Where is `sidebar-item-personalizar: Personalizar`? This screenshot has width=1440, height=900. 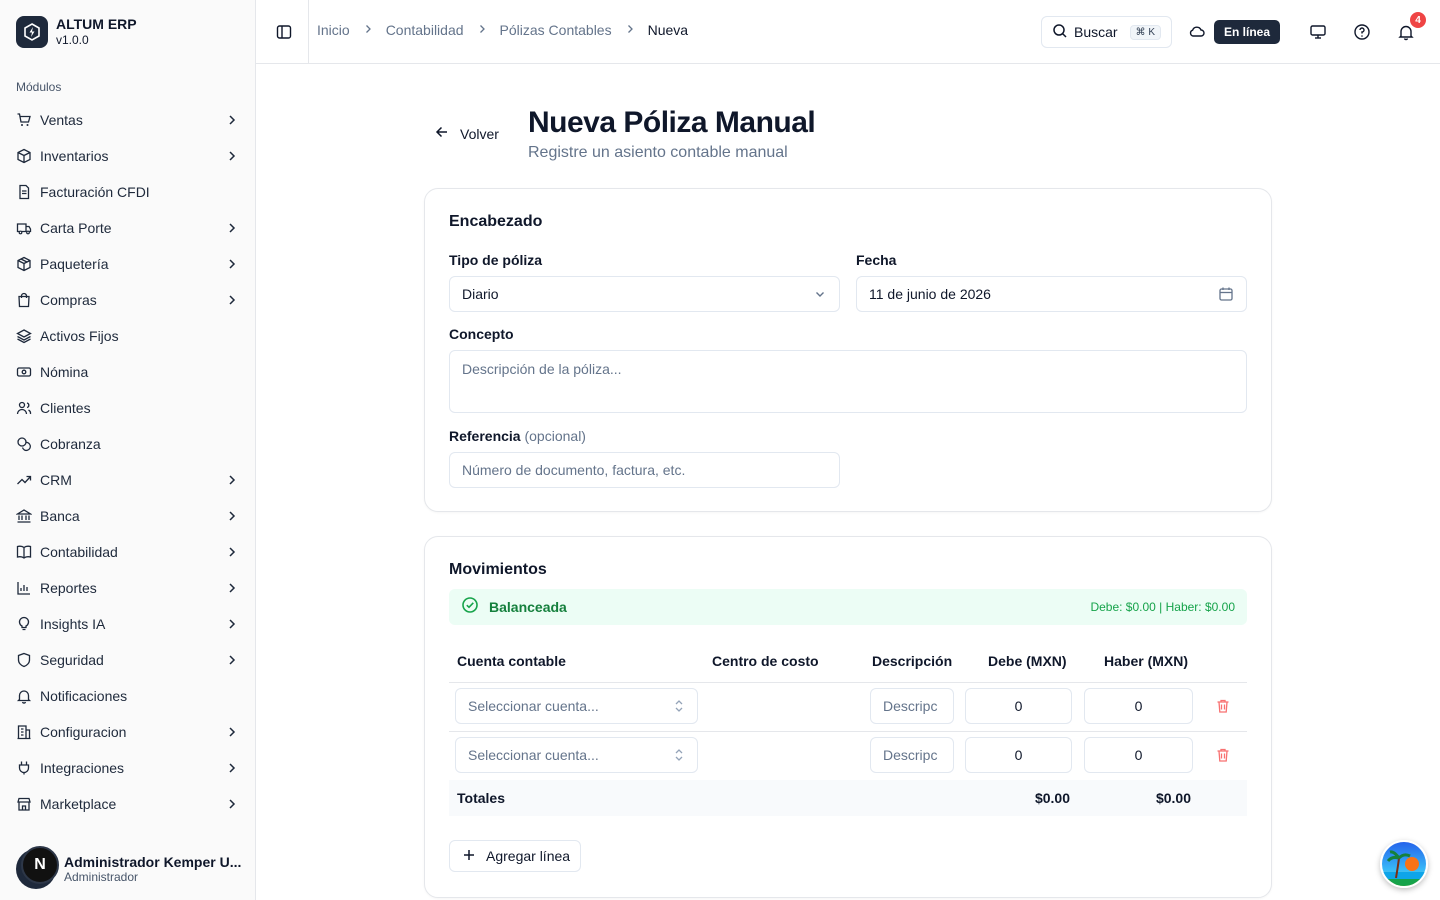 sidebar-item-personalizar: Personalizar is located at coordinates (128, 827).